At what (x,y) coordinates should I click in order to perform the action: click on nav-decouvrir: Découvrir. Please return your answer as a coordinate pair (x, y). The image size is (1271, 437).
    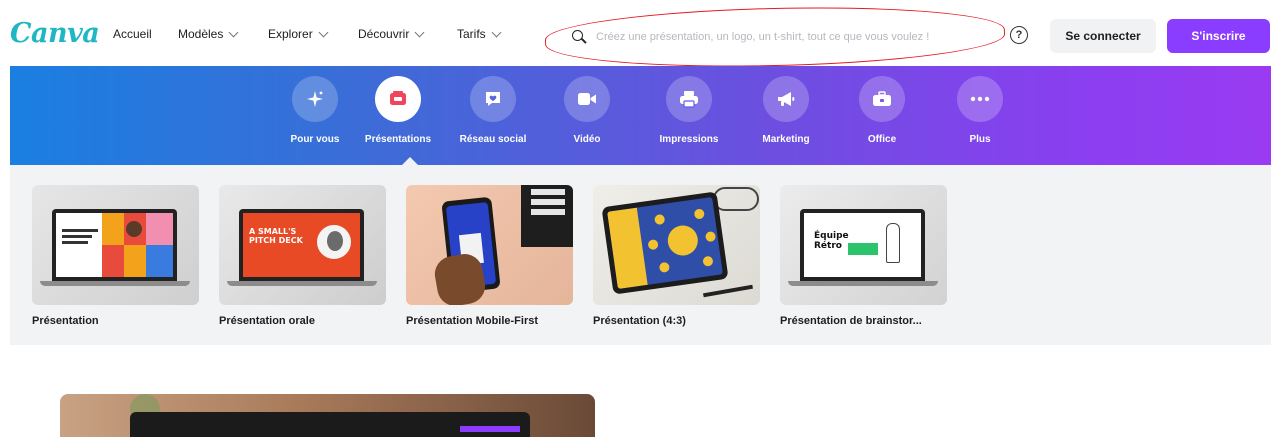
    Looking at the image, I should click on (391, 34).